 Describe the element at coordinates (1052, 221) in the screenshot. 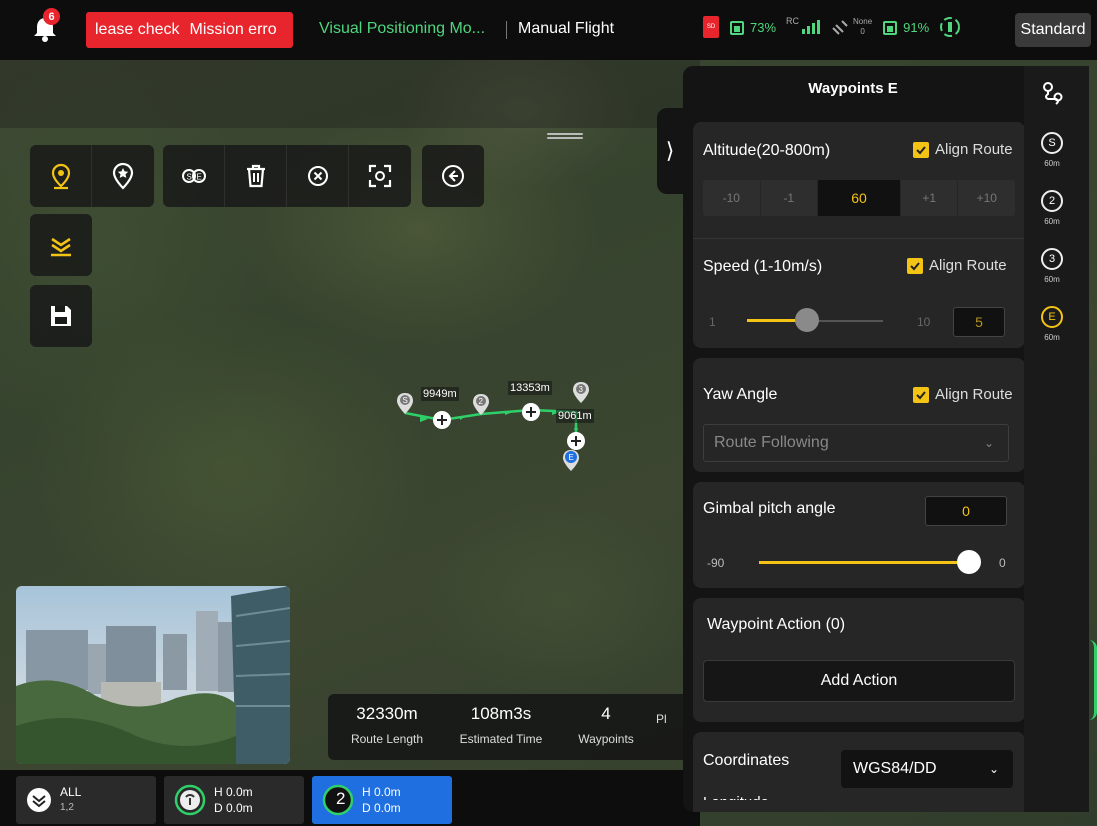

I see `waypoint-2-altitude: 60m` at that location.